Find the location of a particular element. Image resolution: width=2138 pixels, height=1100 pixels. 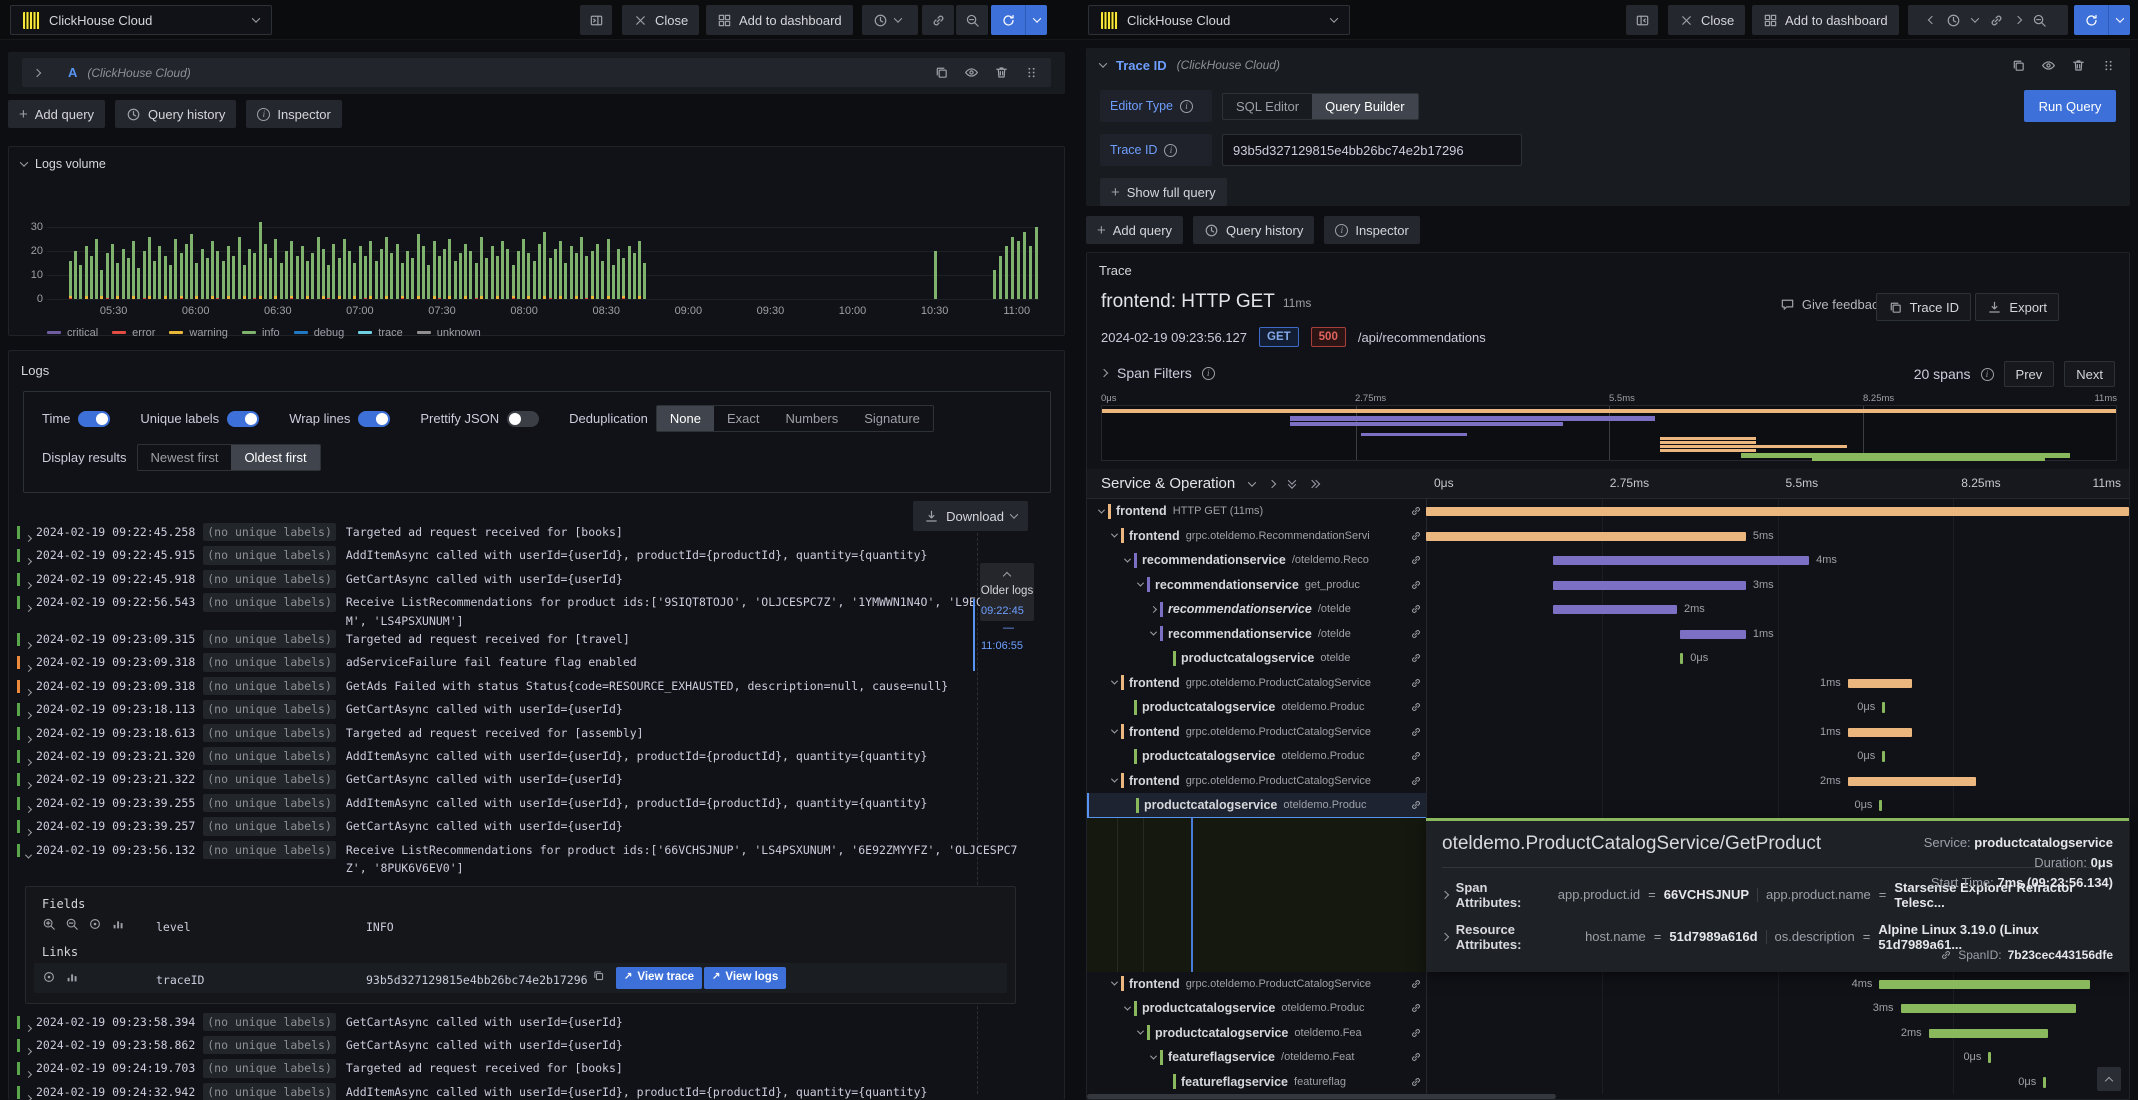

trace-id-input: 93b5d327129815e4bb26bc74e2b17296 is located at coordinates (1372, 150).